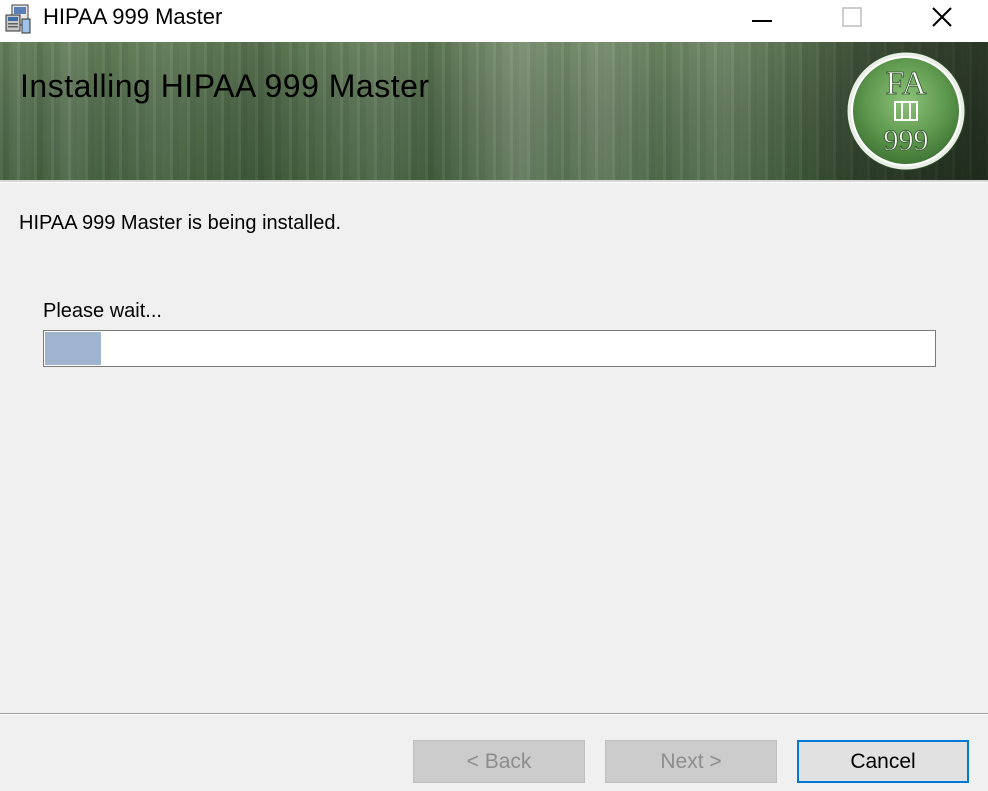 The height and width of the screenshot is (791, 988). I want to click on company-logo: FA 999, so click(906, 111).